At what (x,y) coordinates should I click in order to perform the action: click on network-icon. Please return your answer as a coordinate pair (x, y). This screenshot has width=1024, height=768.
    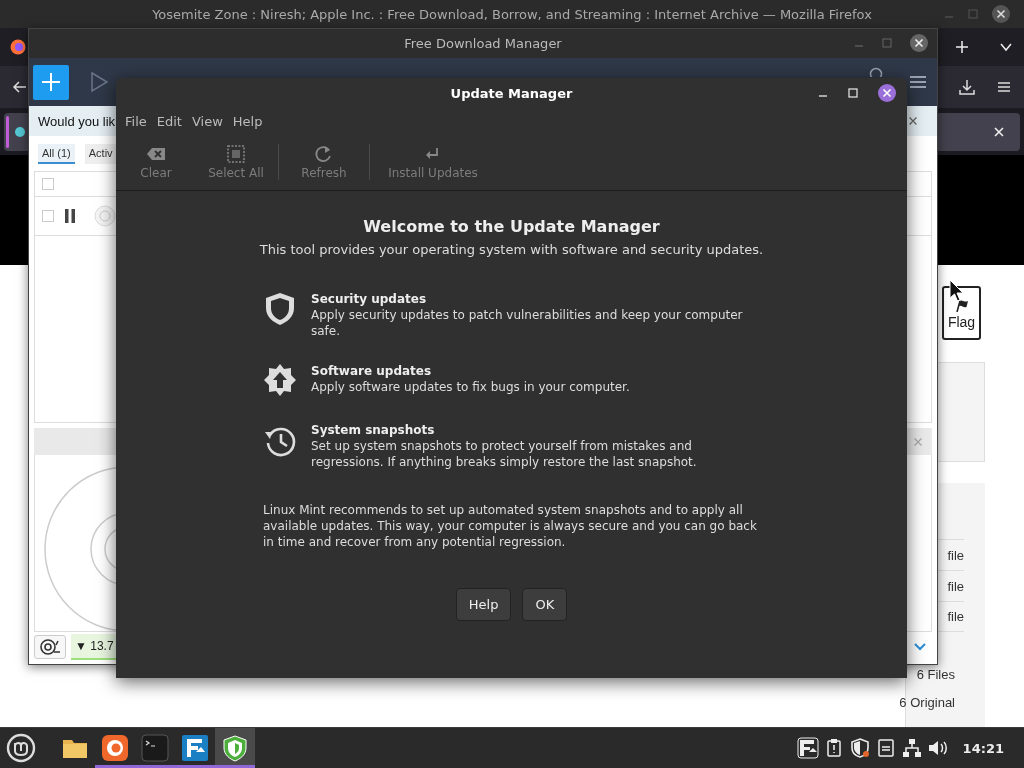
    Looking at the image, I should click on (911, 748).